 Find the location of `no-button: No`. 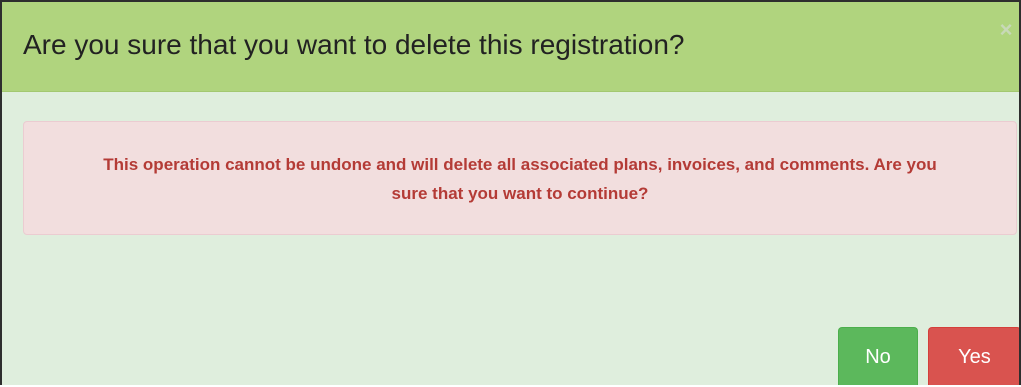

no-button: No is located at coordinates (878, 356).